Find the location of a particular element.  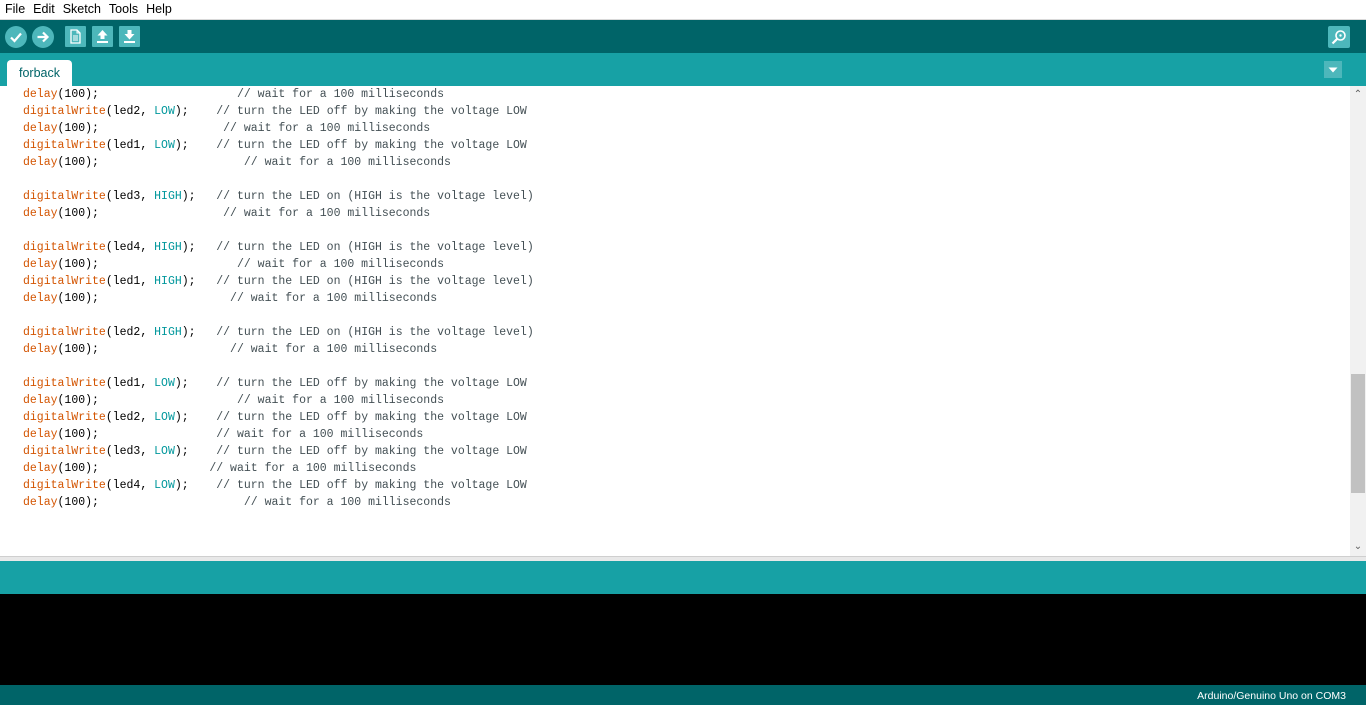

open-button is located at coordinates (102, 36).